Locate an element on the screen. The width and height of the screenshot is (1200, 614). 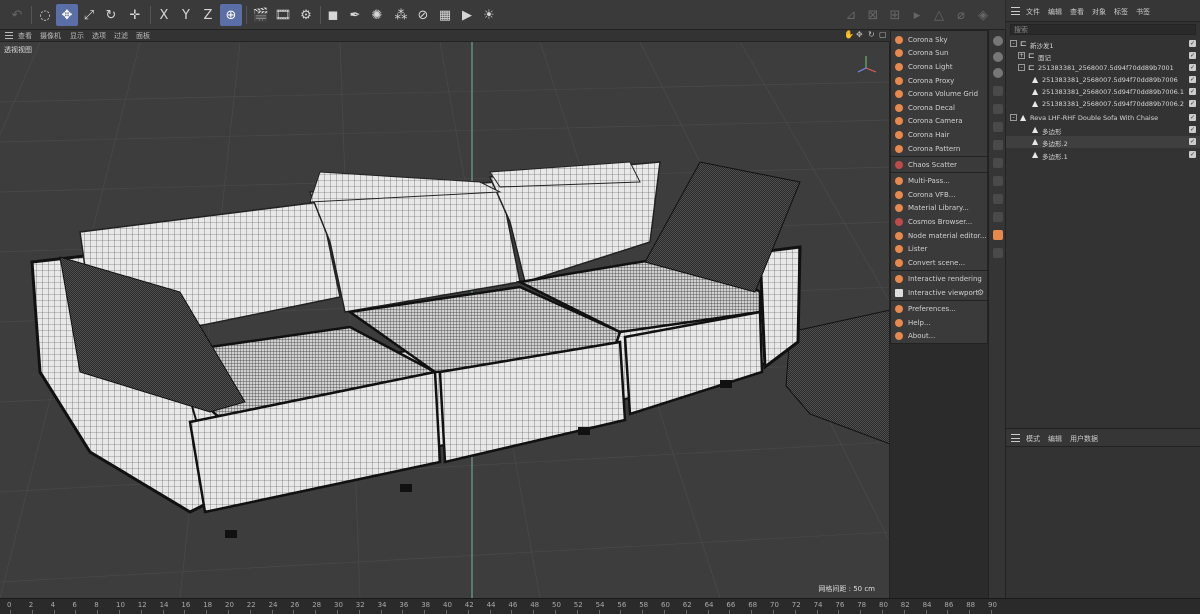
tree-expander: + is located at coordinates (1021, 55).